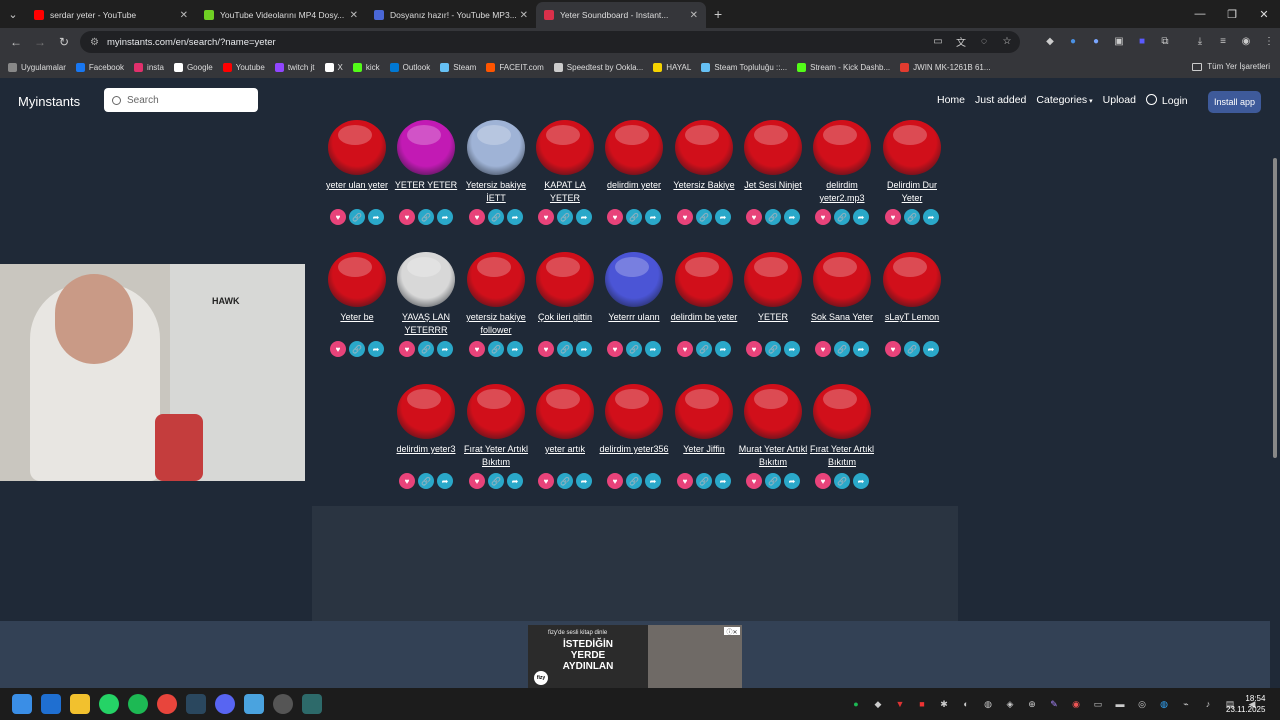 This screenshot has width=1280, height=720. Describe the element at coordinates (99, 67) in the screenshot. I see `bookmark-item: Facebook` at that location.